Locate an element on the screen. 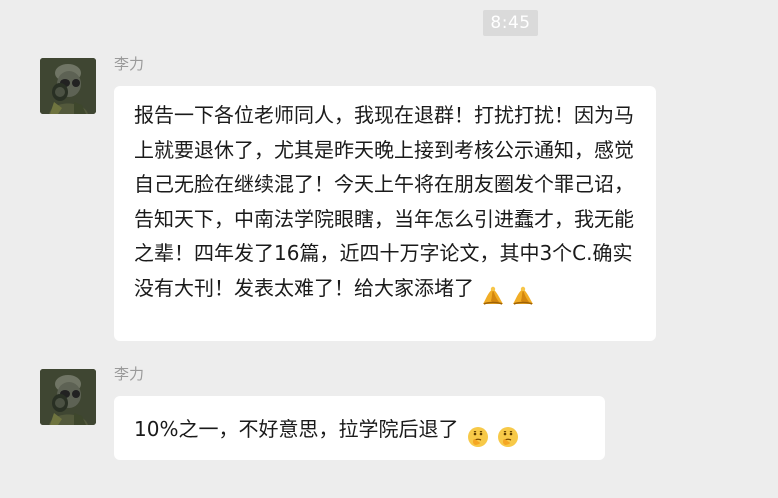 The width and height of the screenshot is (778, 498). message-text: 10%之一，不好意思，拉学院后退了 is located at coordinates (296, 429).